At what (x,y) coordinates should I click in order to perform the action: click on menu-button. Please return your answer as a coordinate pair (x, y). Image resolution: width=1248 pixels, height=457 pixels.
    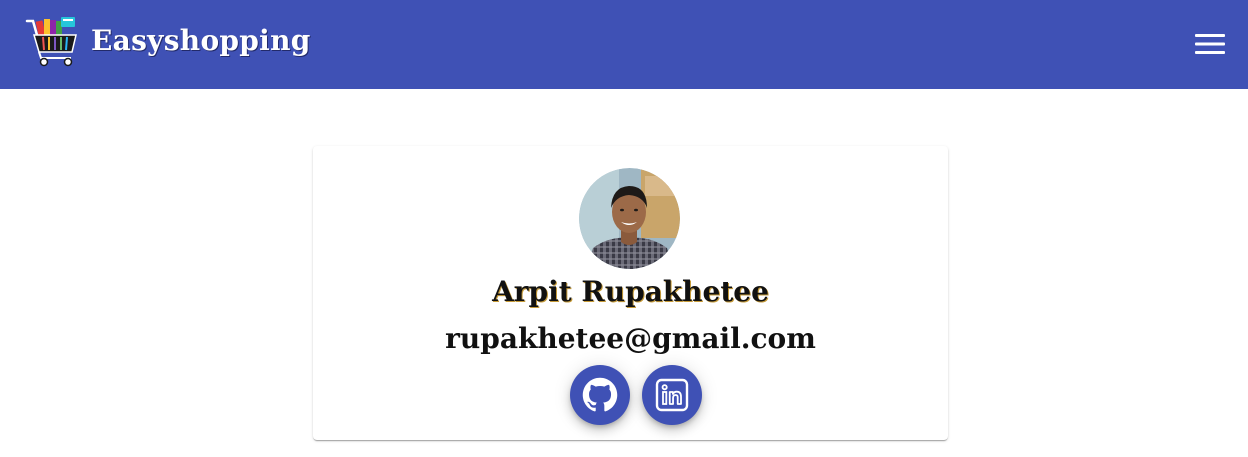
    Looking at the image, I should click on (1210, 44).